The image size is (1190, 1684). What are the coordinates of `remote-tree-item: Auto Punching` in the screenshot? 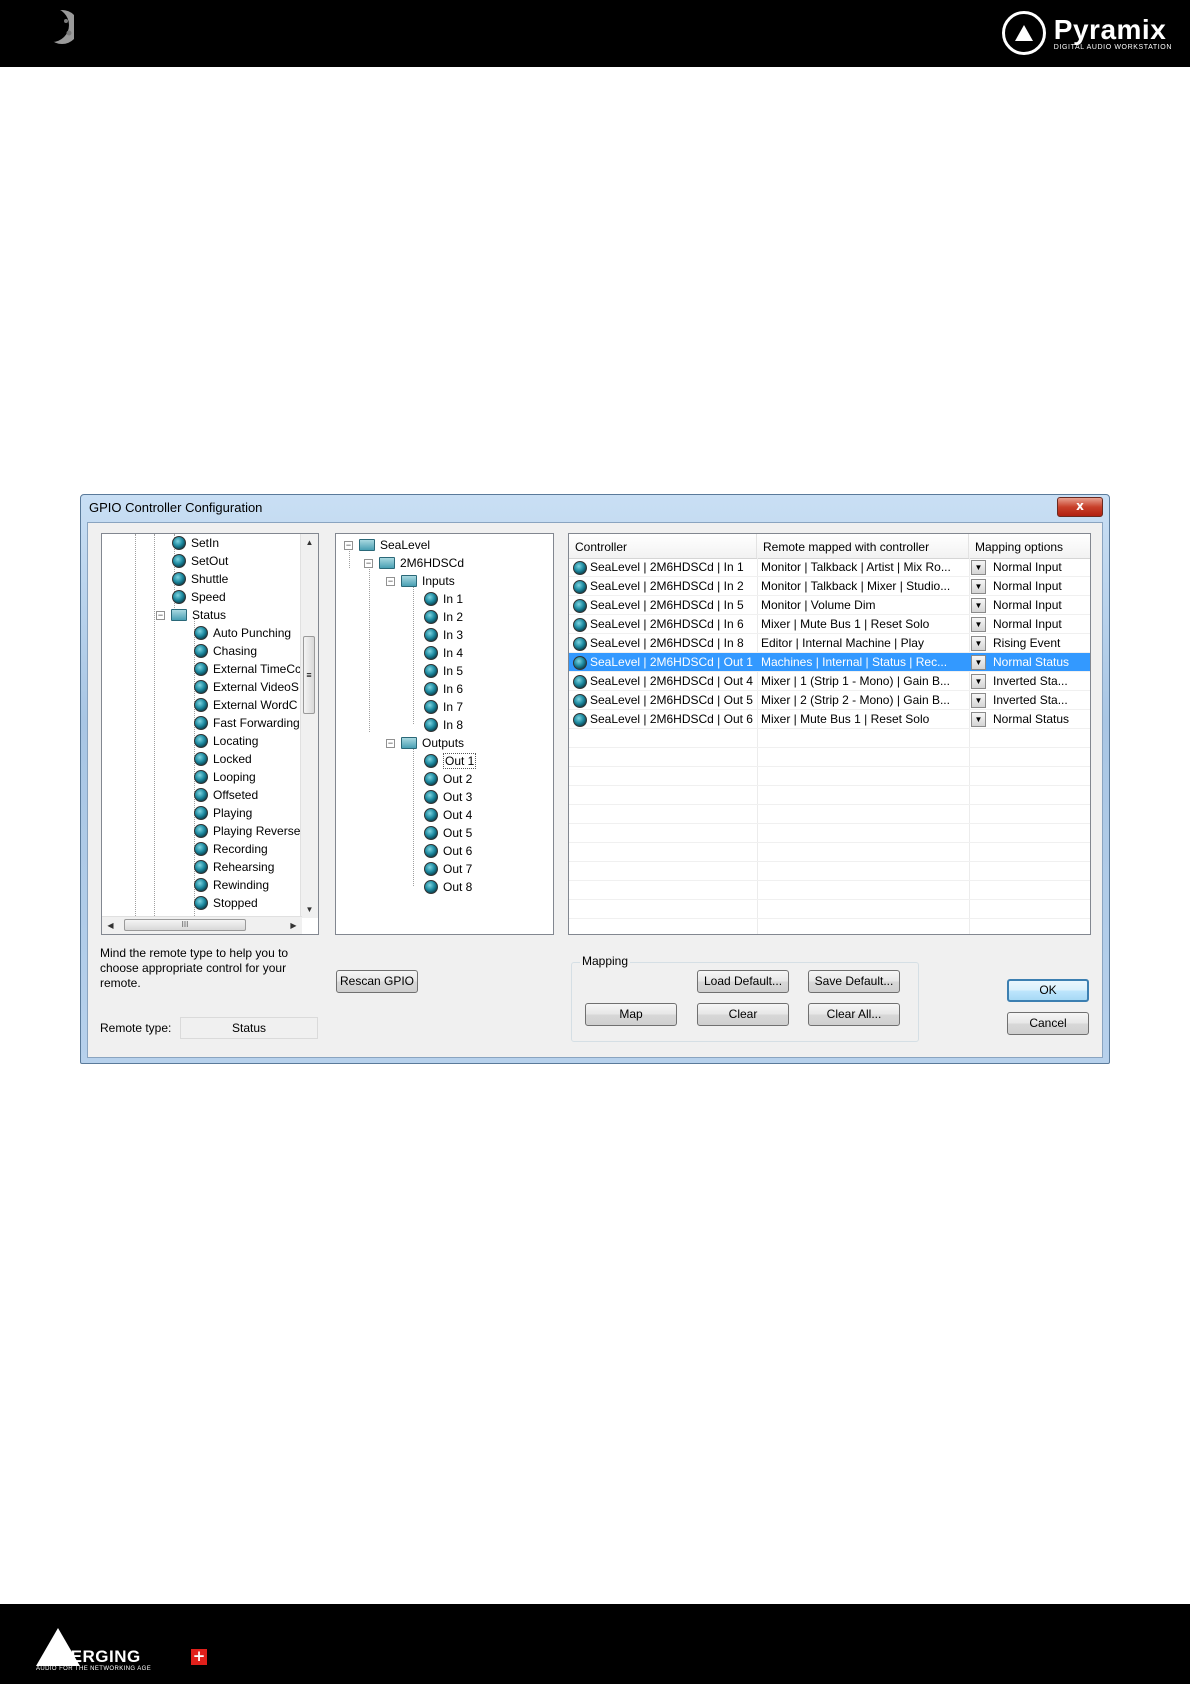 It's located at (242, 633).